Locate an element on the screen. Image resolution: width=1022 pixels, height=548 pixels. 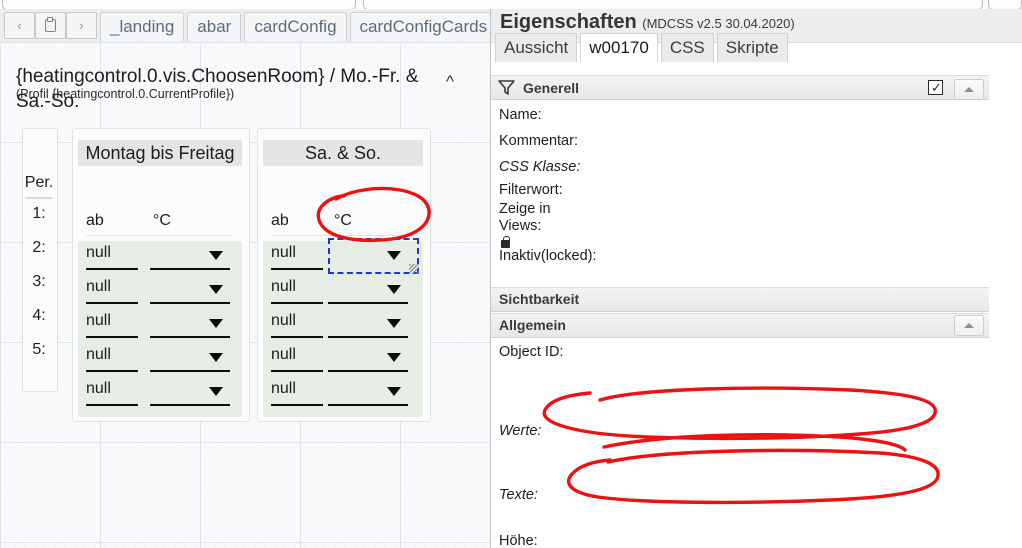
generell-collapse-button is located at coordinates (969, 89).